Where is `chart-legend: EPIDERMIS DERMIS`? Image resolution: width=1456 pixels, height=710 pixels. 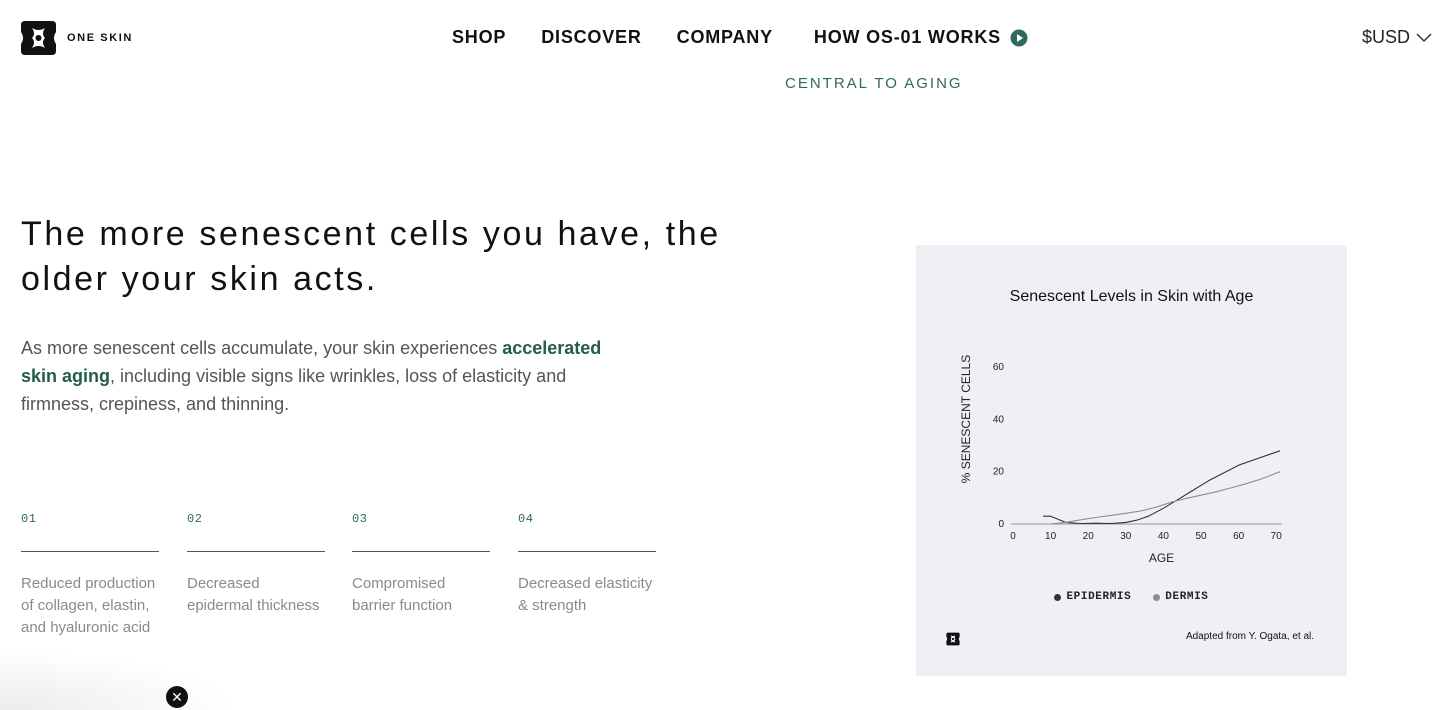 chart-legend: EPIDERMIS DERMIS is located at coordinates (1131, 597).